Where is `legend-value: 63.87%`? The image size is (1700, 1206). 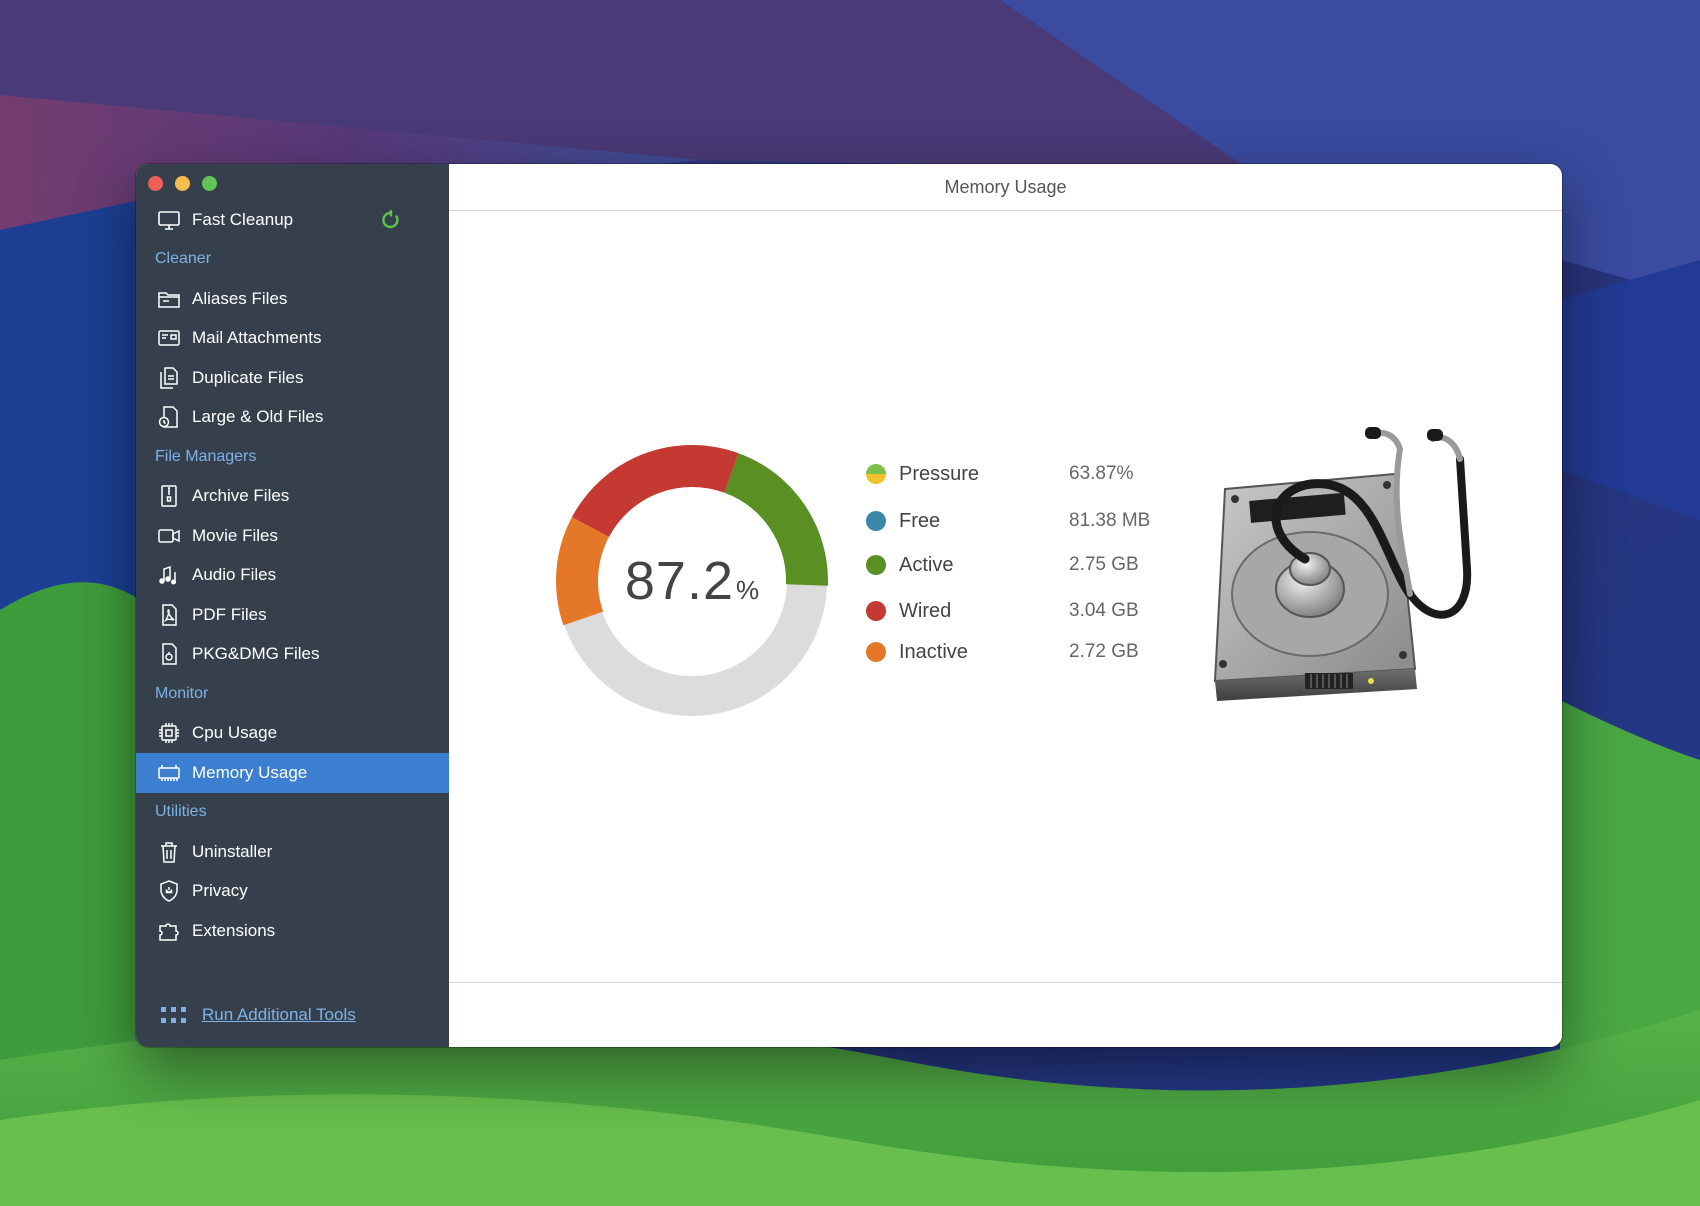 legend-value: 63.87% is located at coordinates (1101, 473).